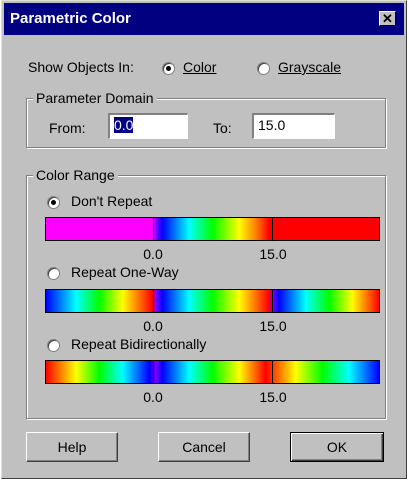 The height and width of the screenshot is (481, 409). Describe the element at coordinates (204, 19) in the screenshot. I see `title-bar: Parametric Color ✕` at that location.